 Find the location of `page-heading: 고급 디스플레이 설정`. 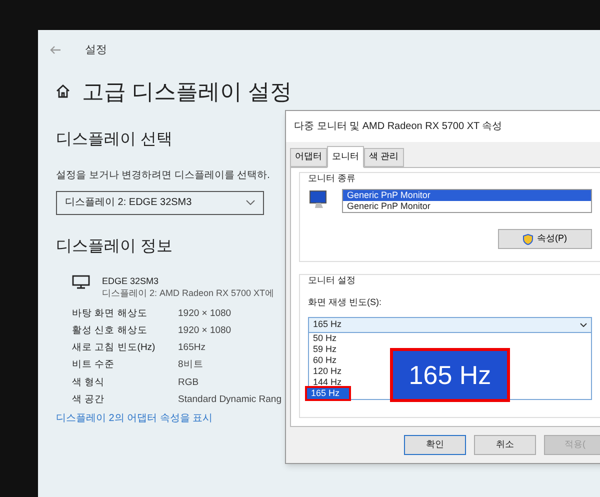

page-heading: 고급 디스플레이 설정 is located at coordinates (187, 92).